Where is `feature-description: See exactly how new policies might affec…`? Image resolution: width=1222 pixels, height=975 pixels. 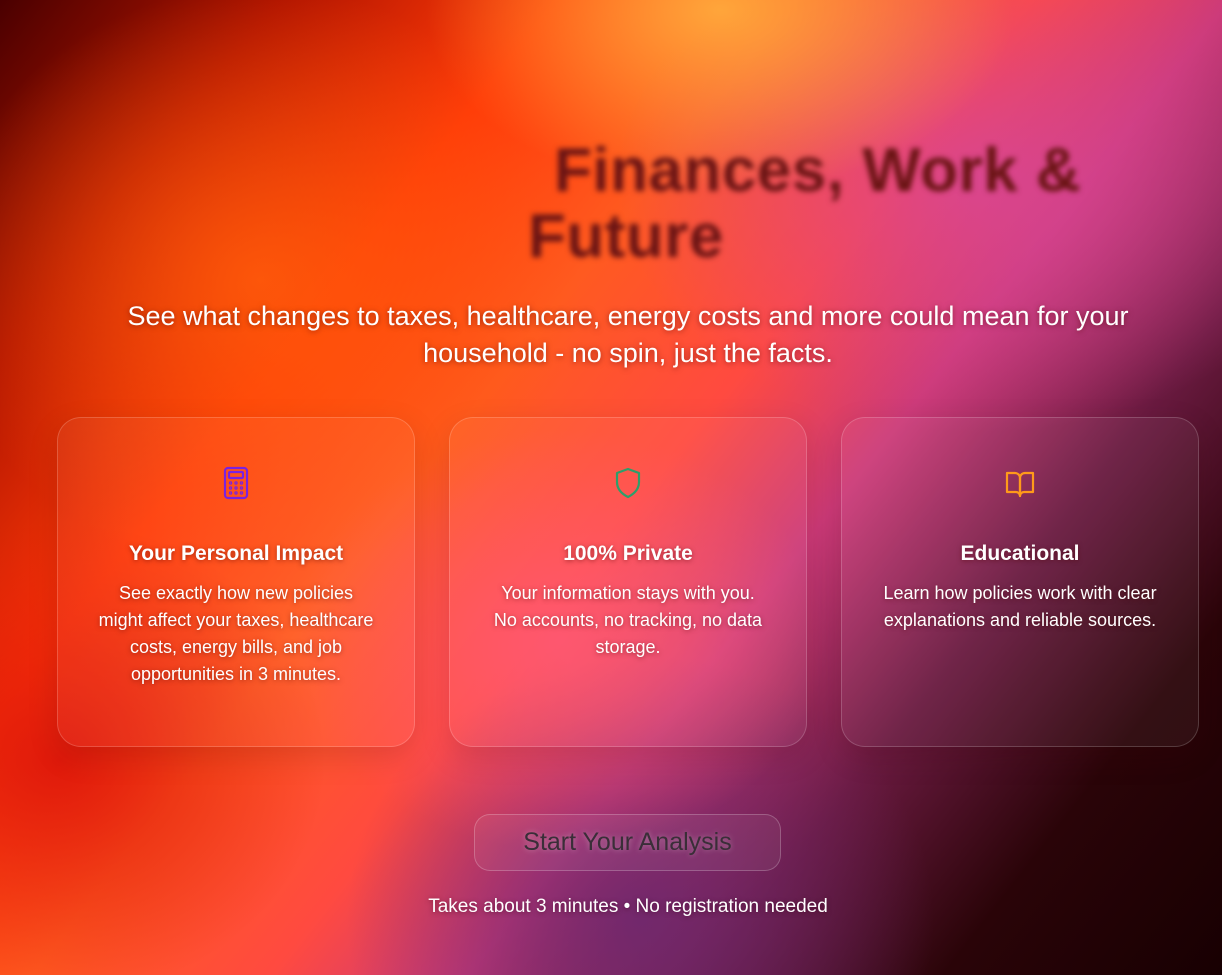
feature-description: See exactly how new policies might affec… is located at coordinates (236, 633).